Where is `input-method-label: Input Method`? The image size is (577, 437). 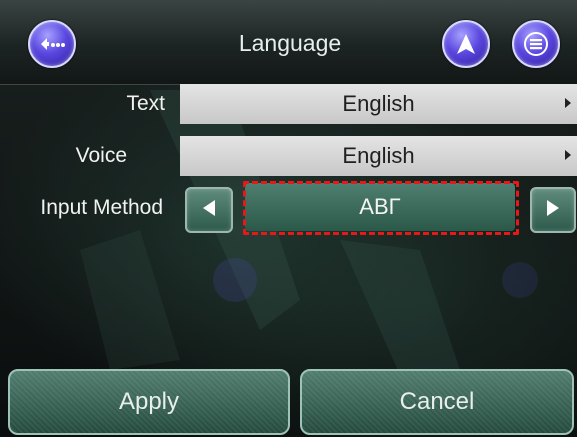
input-method-label: Input Method is located at coordinates (101, 207).